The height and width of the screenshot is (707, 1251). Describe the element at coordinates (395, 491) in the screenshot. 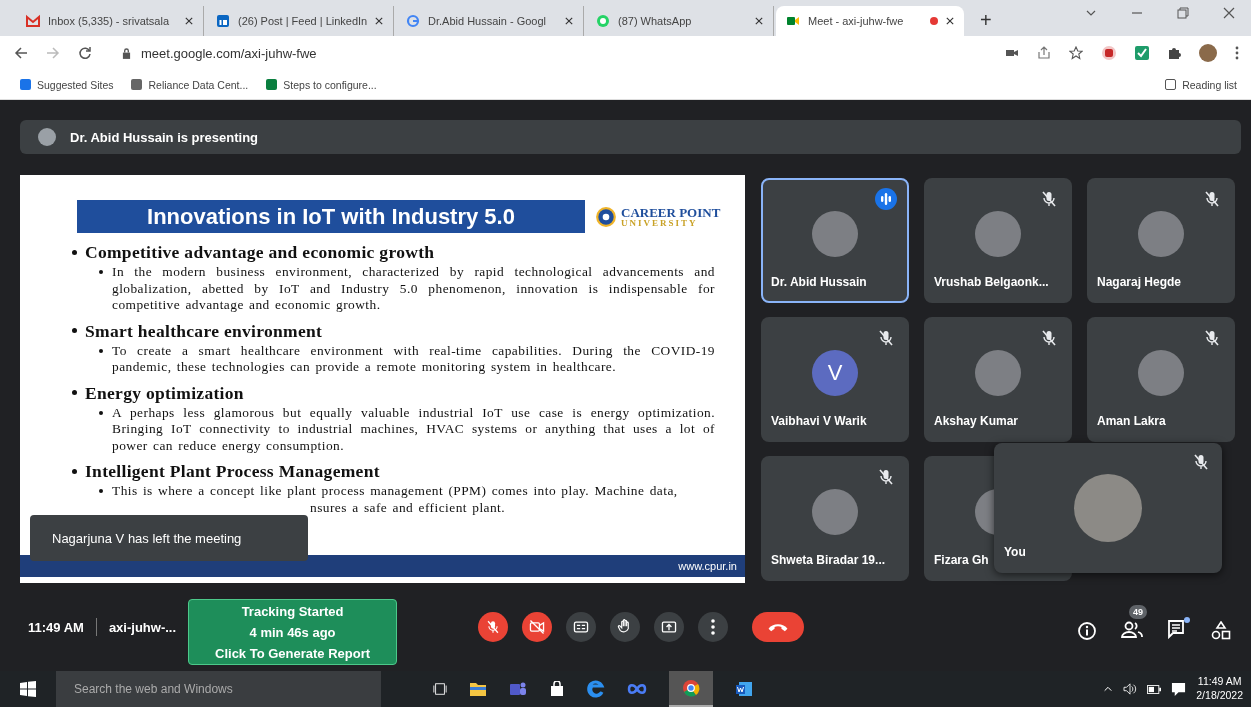

I see `slide-bullet-text: This is where a concept like plant process management (PPM) comes into play. Machine data,` at that location.